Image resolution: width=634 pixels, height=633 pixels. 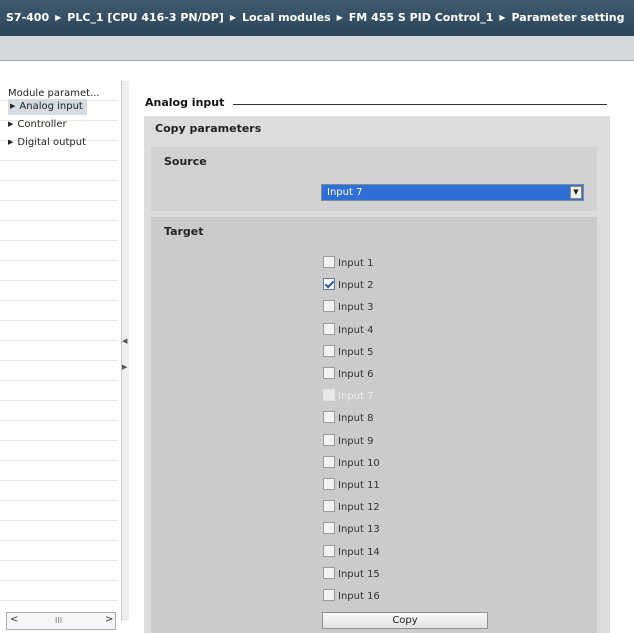 What do you see at coordinates (359, 552) in the screenshot?
I see `target-checkbox-label: Input 14` at bounding box center [359, 552].